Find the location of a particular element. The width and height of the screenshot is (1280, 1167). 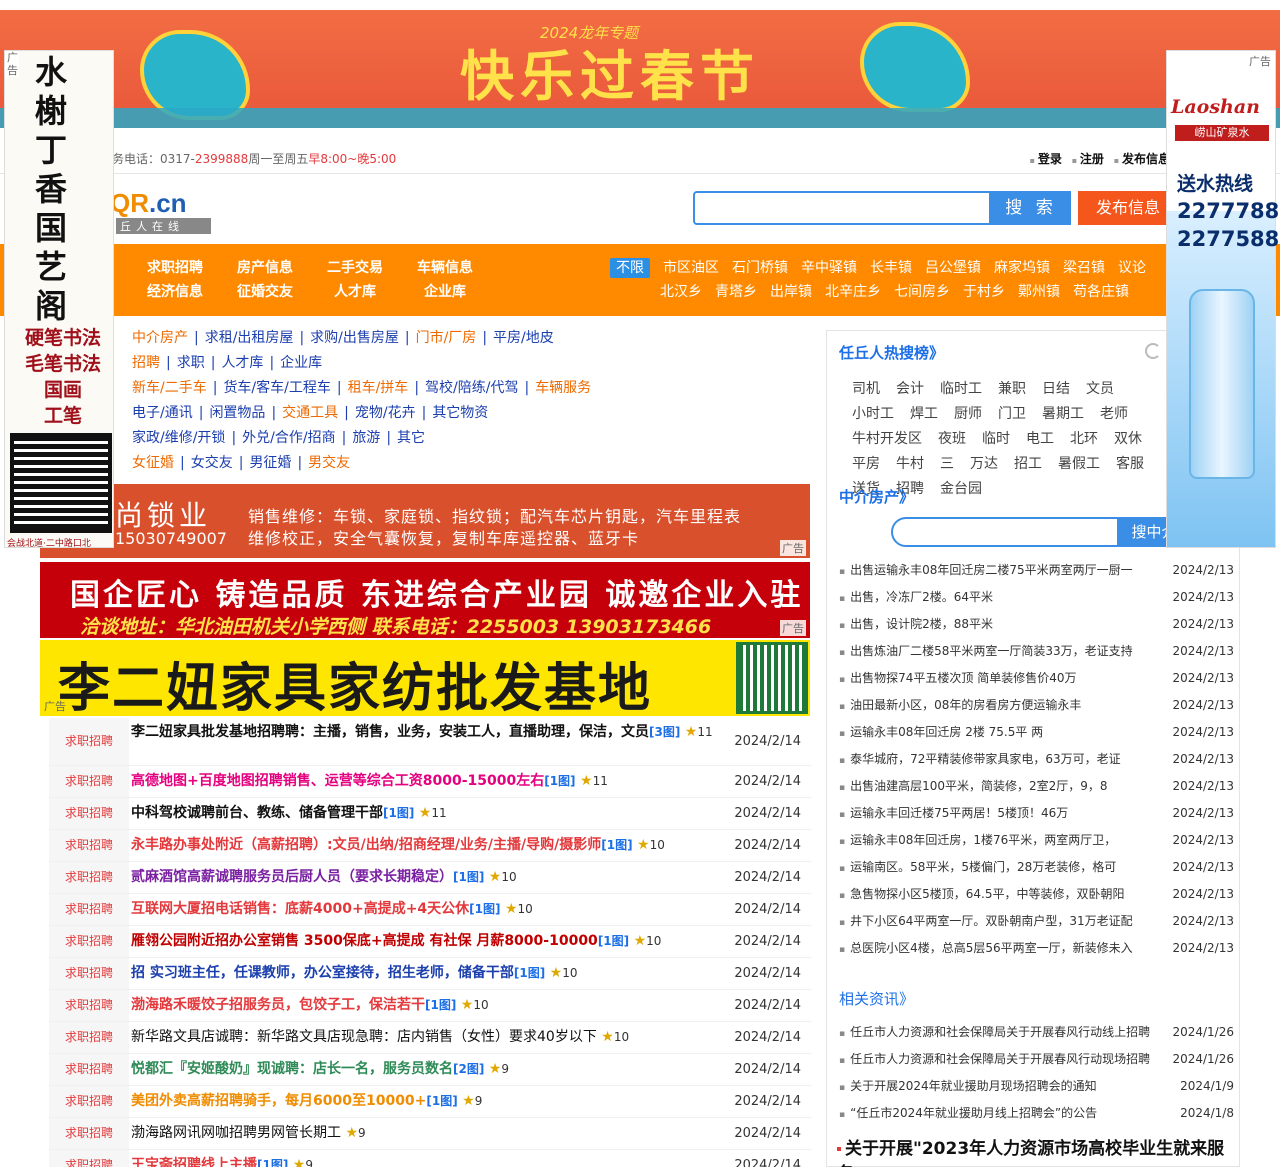

agent-listing: 出售物探74平五楼次顶 简单装修售价40万 2024/2/13 is located at coordinates (1036, 678).